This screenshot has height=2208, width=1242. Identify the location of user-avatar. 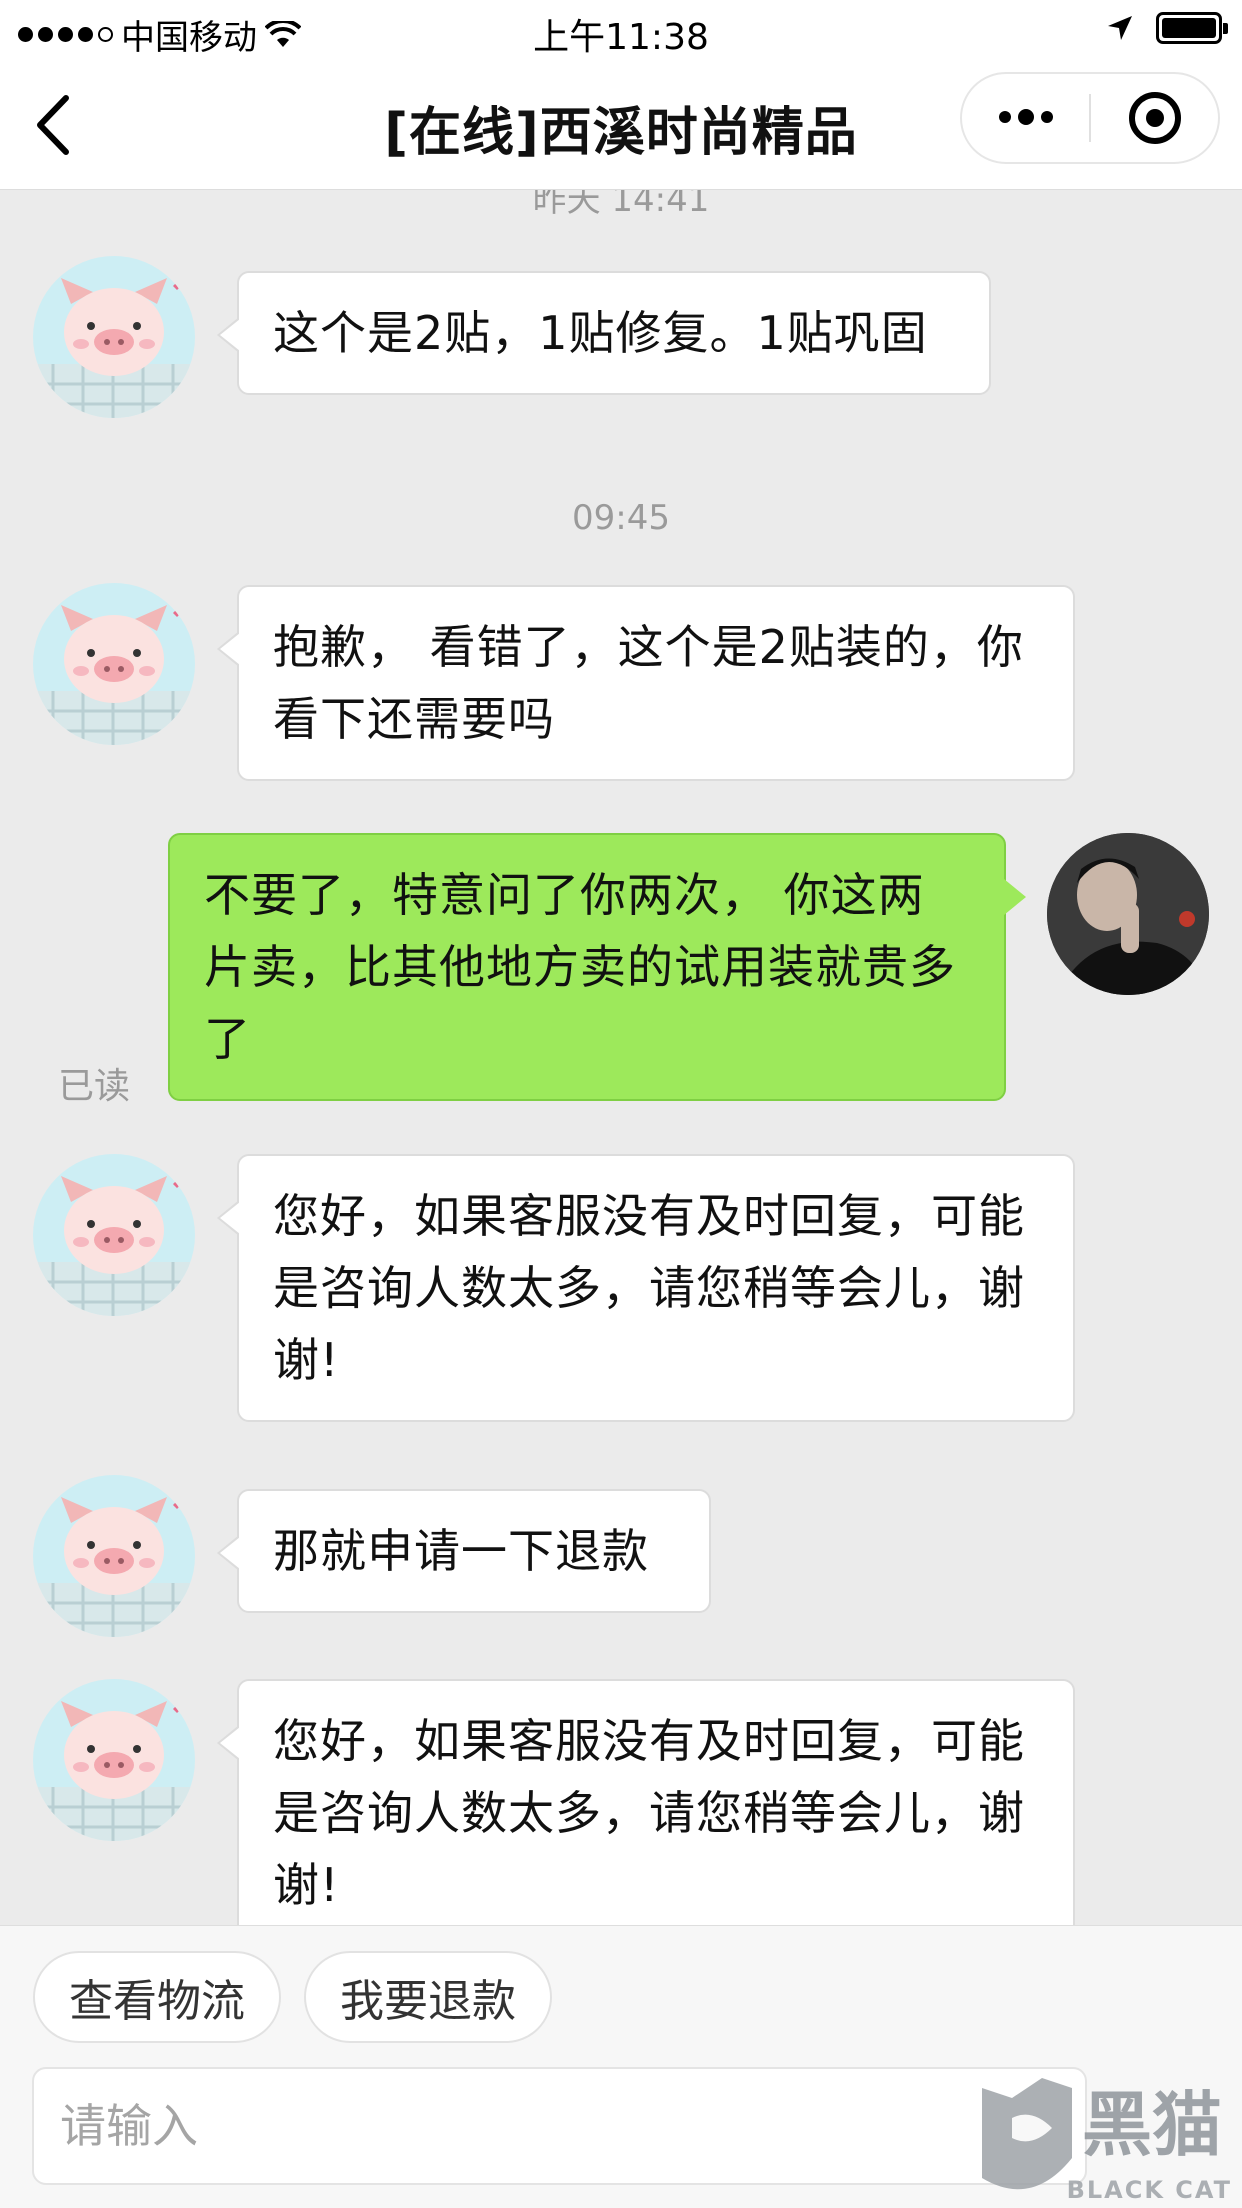
(1128, 914).